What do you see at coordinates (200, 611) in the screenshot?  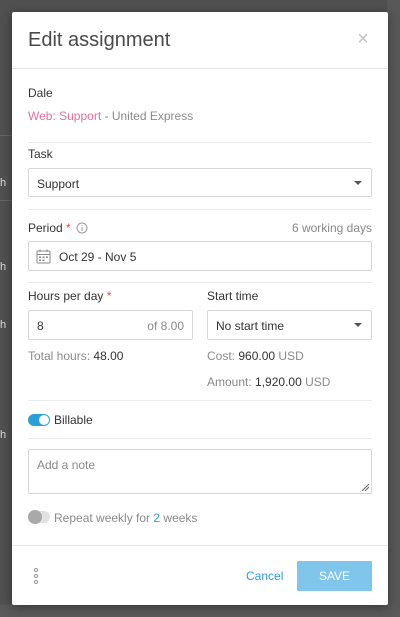 I see `background-bottom-bar` at bounding box center [200, 611].